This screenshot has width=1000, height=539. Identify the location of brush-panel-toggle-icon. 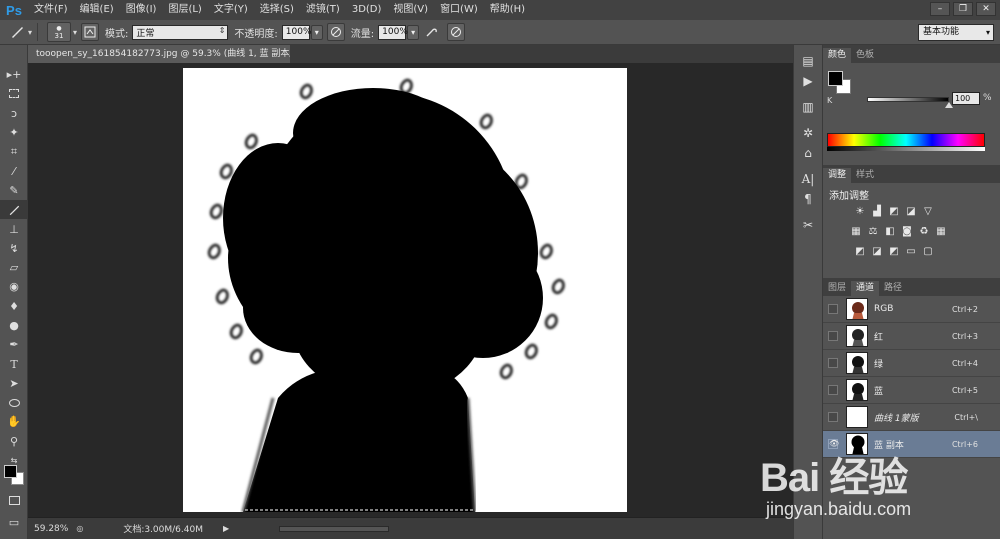
(90, 32).